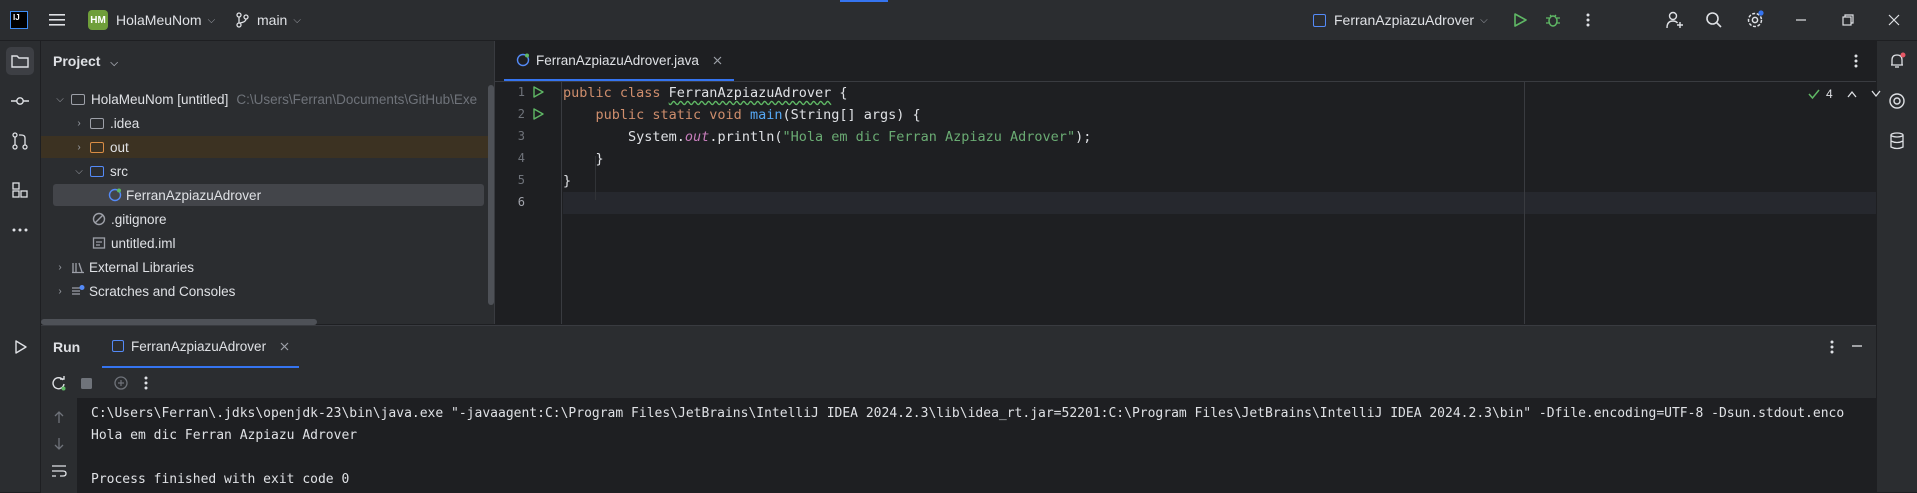 This screenshot has height=493, width=1917. What do you see at coordinates (864, 1) in the screenshot?
I see `progress-accent` at bounding box center [864, 1].